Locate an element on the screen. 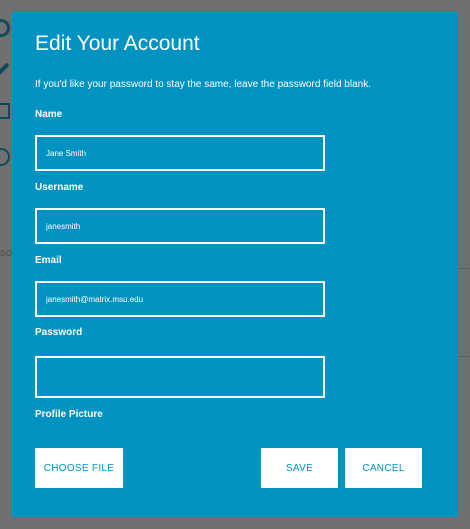 The width and height of the screenshot is (470, 529). name-label: Name is located at coordinates (49, 114).